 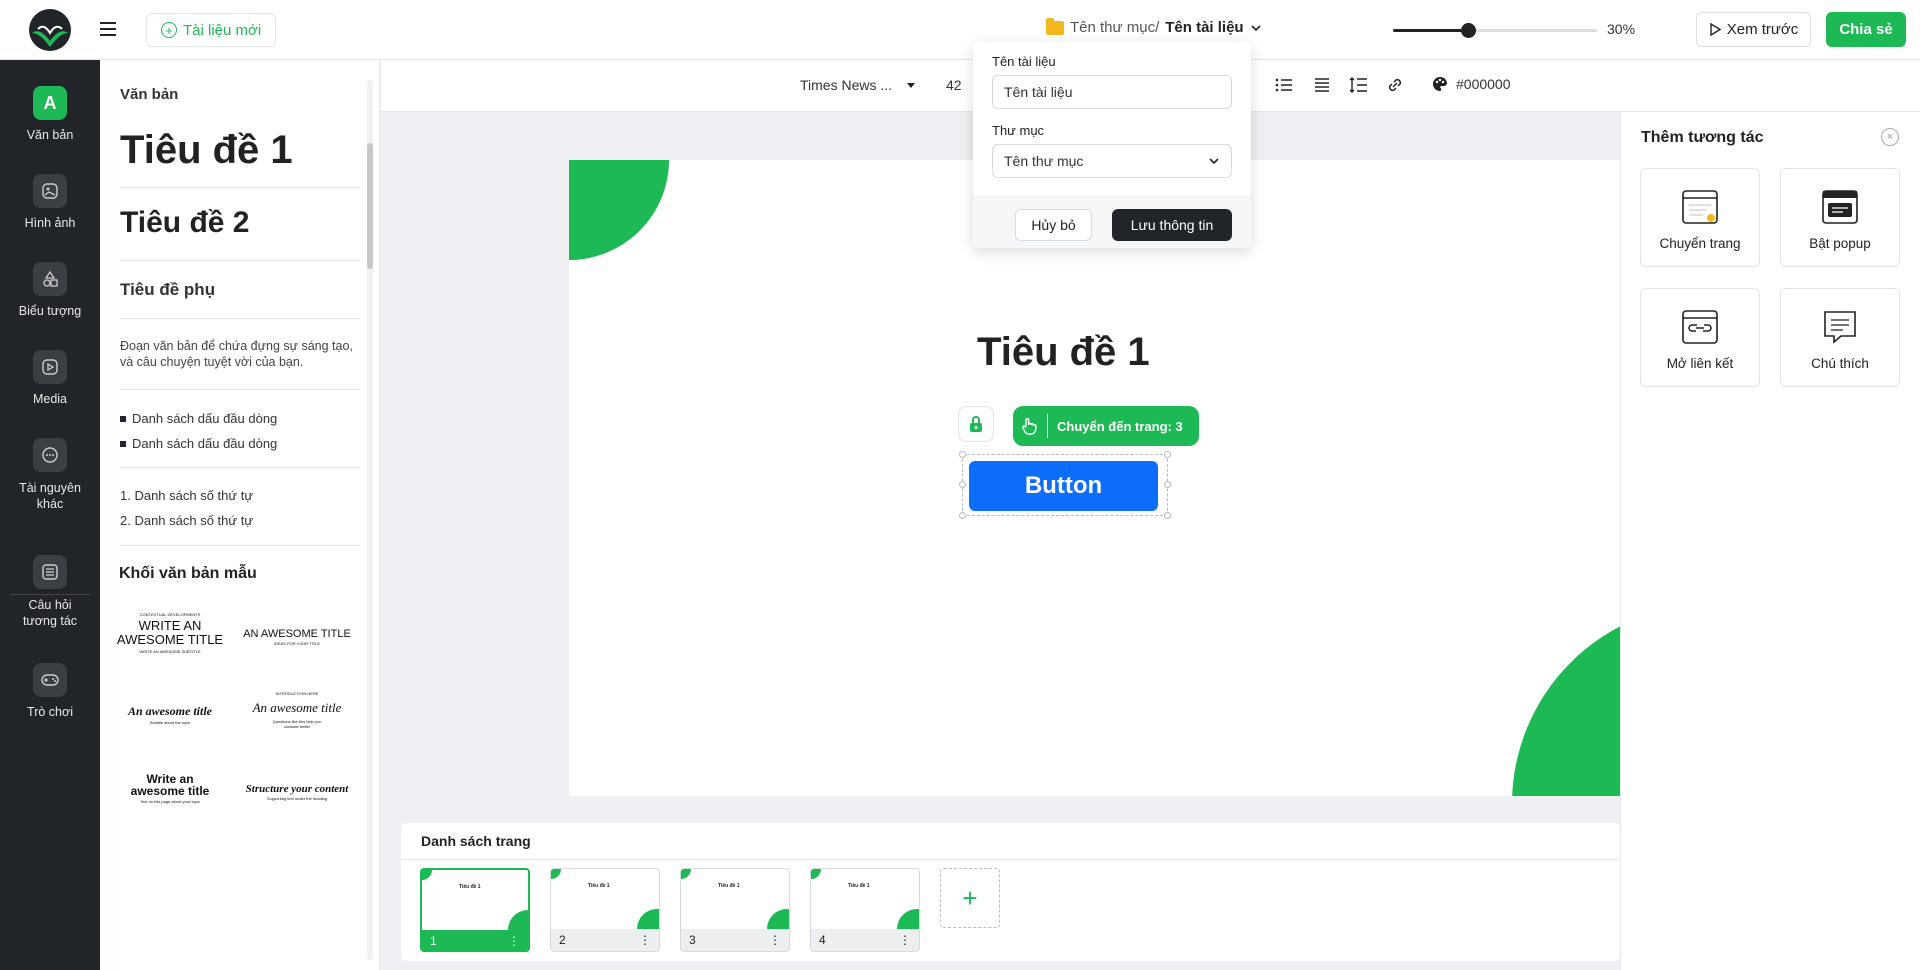 I want to click on bullet-icon, so click(x=123, y=418).